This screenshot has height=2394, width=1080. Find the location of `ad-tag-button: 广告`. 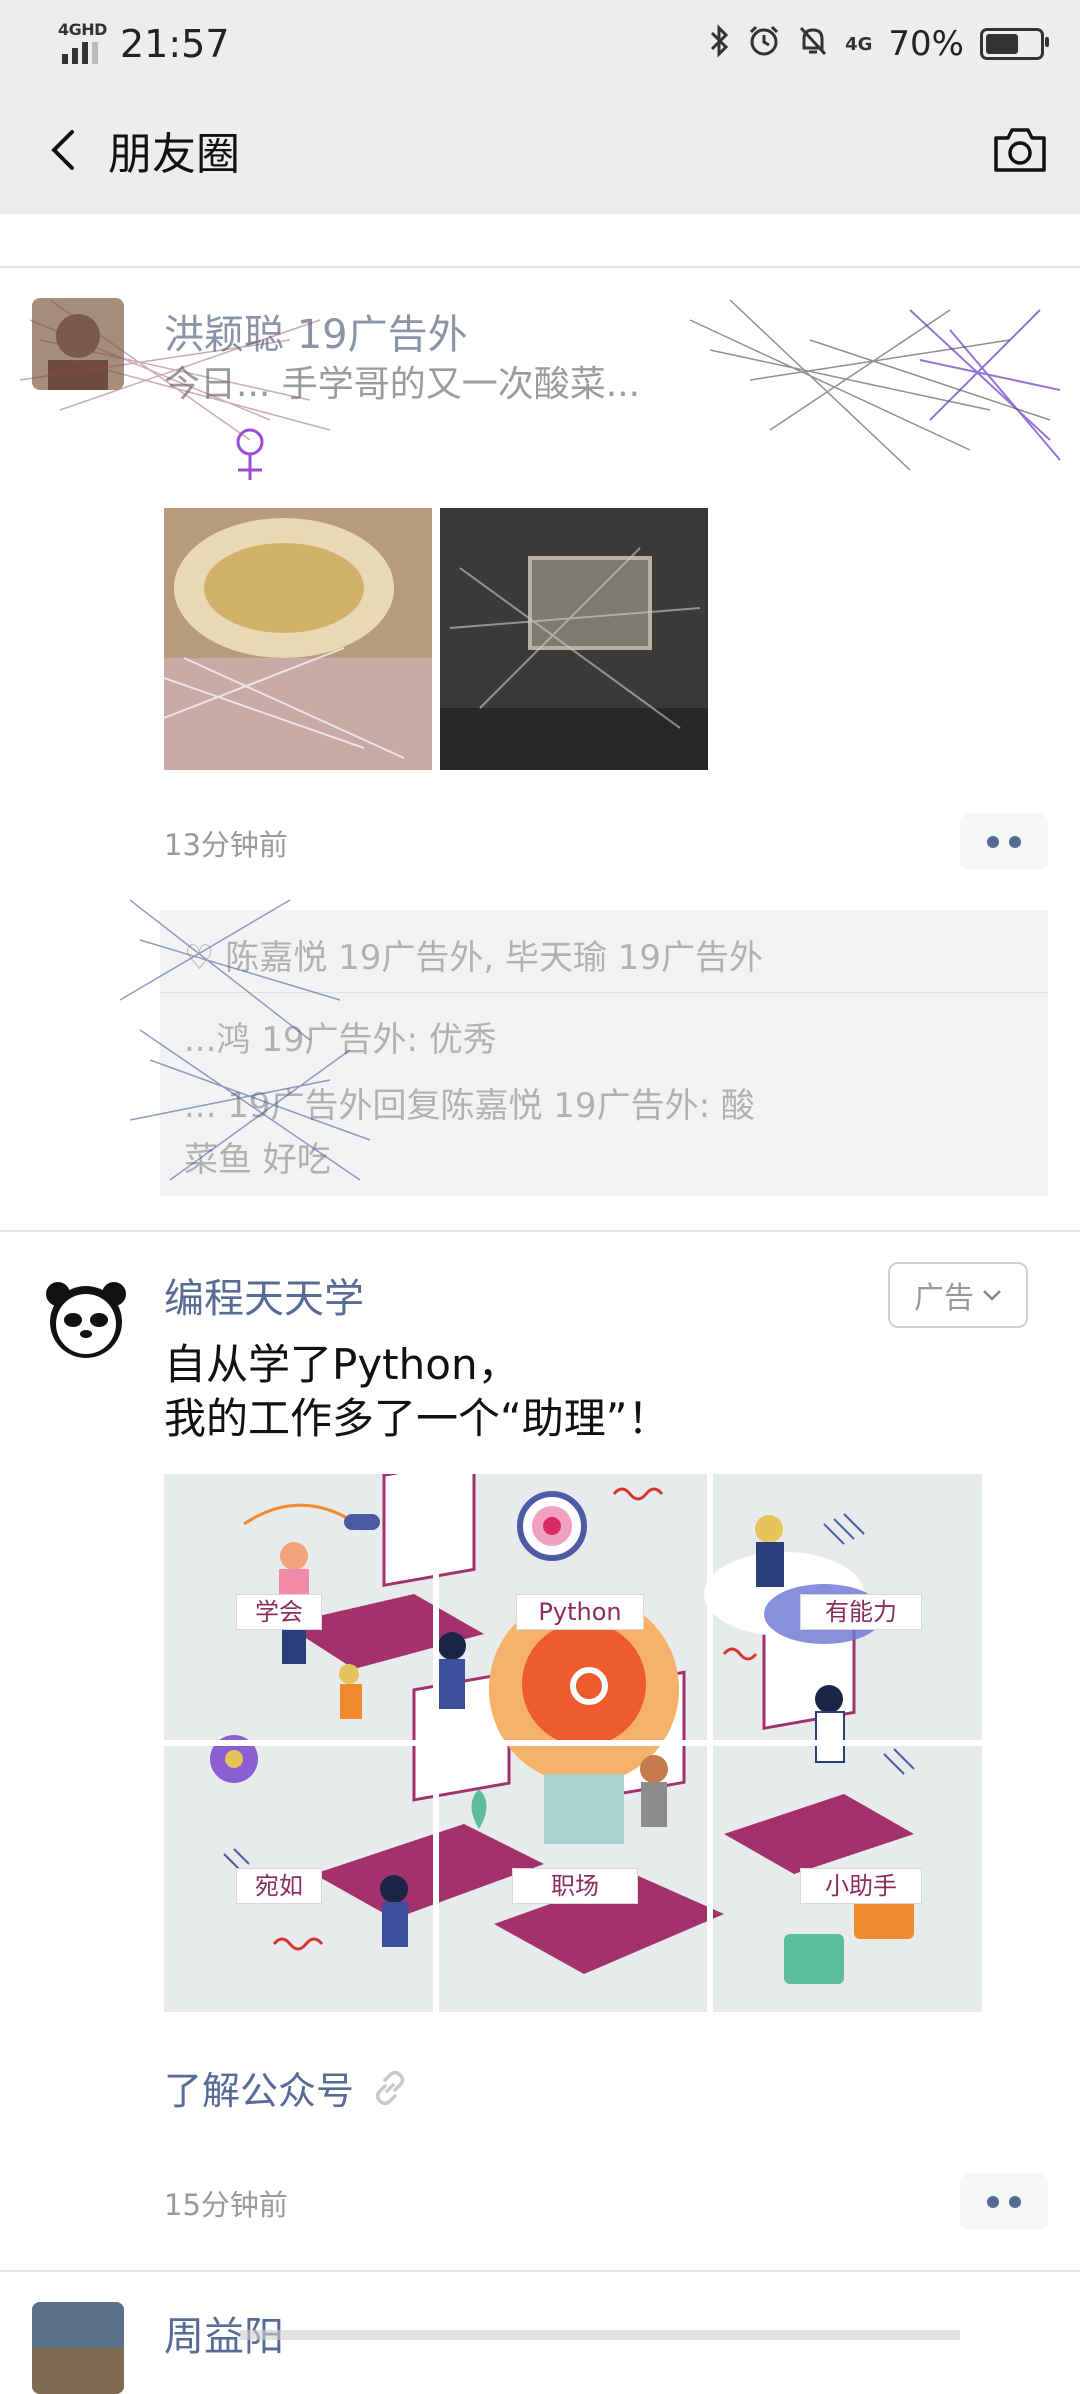

ad-tag-button: 广告 is located at coordinates (958, 1295).